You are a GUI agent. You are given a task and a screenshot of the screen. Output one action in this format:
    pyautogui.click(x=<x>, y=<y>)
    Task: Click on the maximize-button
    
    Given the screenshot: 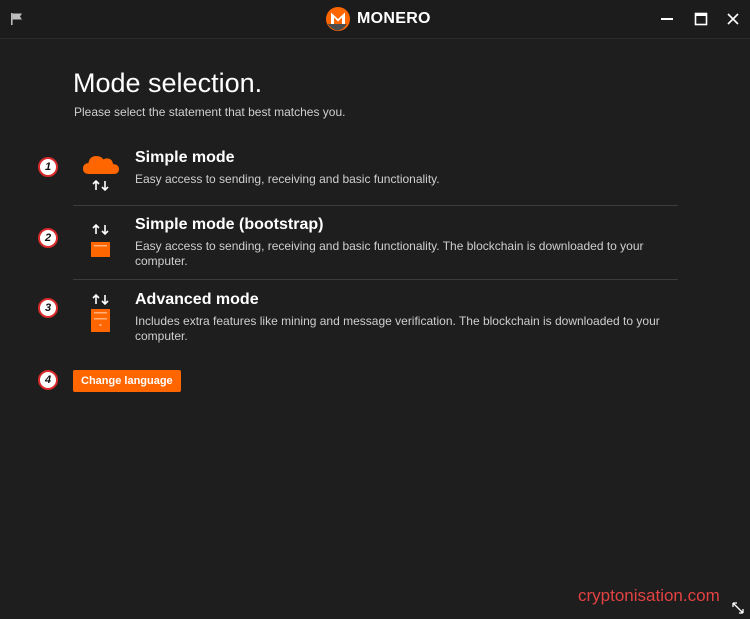 What is the action you would take?
    pyautogui.click(x=701, y=19)
    